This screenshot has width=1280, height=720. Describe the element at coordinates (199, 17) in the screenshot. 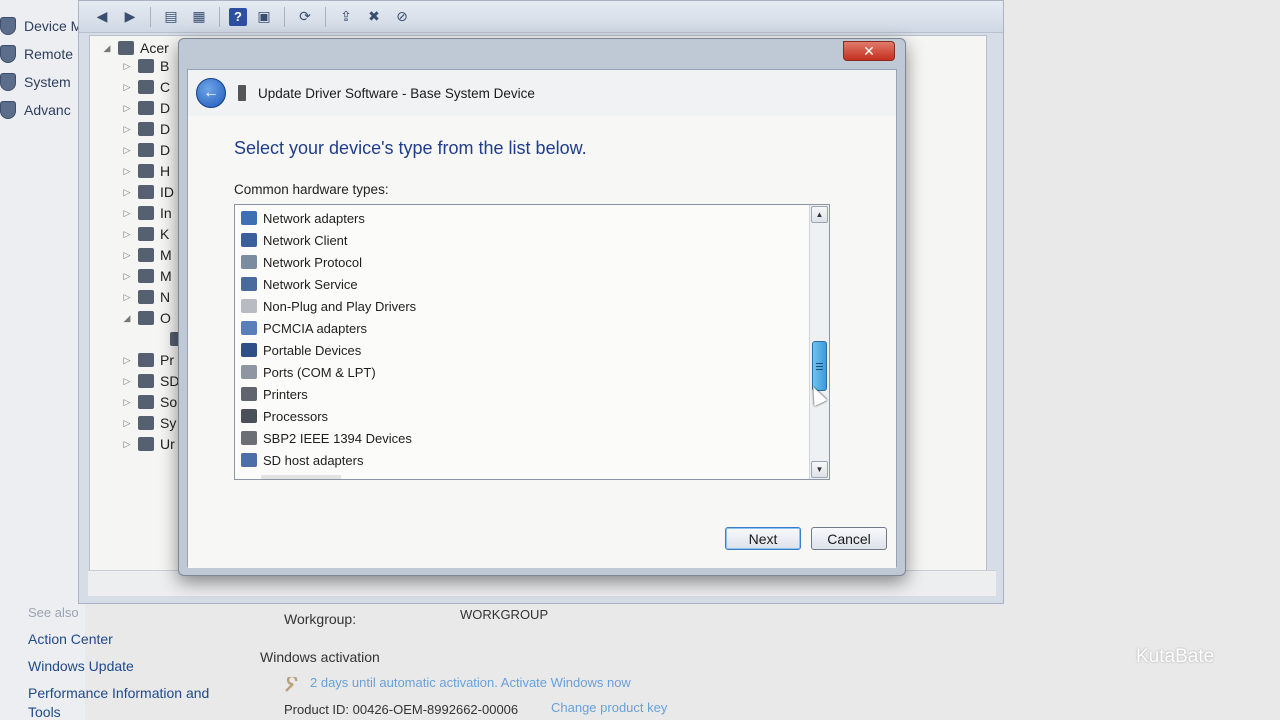

I see `properties-icon: ▦` at that location.